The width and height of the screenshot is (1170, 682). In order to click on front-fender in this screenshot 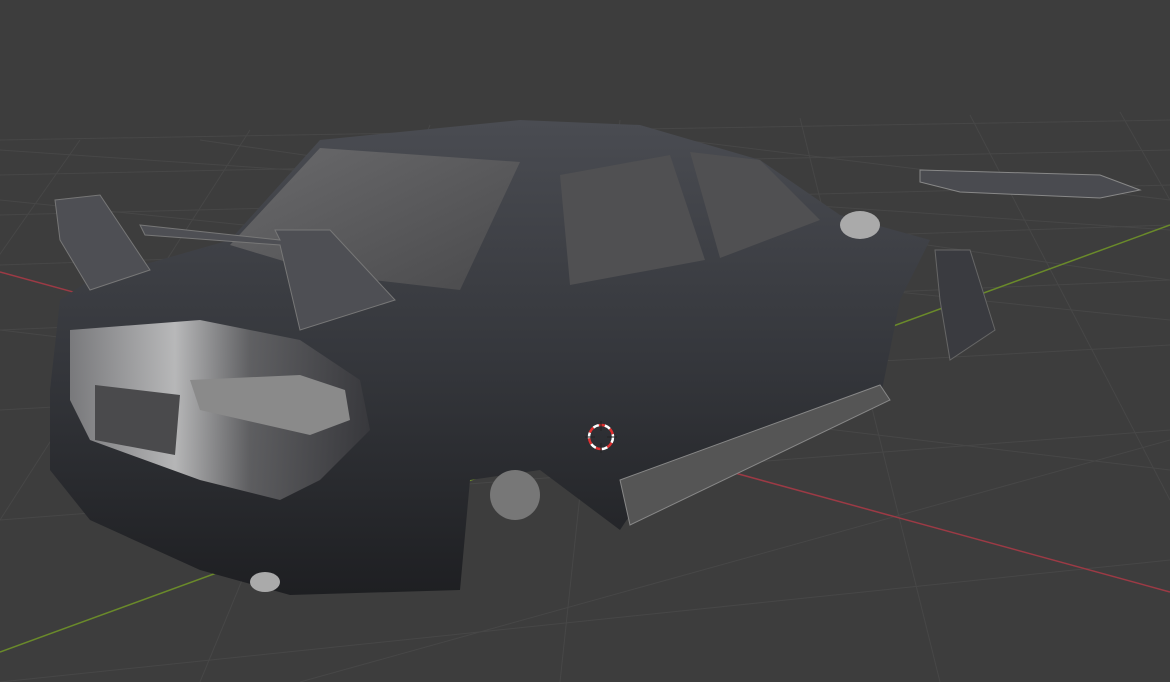, I will do `click(965, 305)`.